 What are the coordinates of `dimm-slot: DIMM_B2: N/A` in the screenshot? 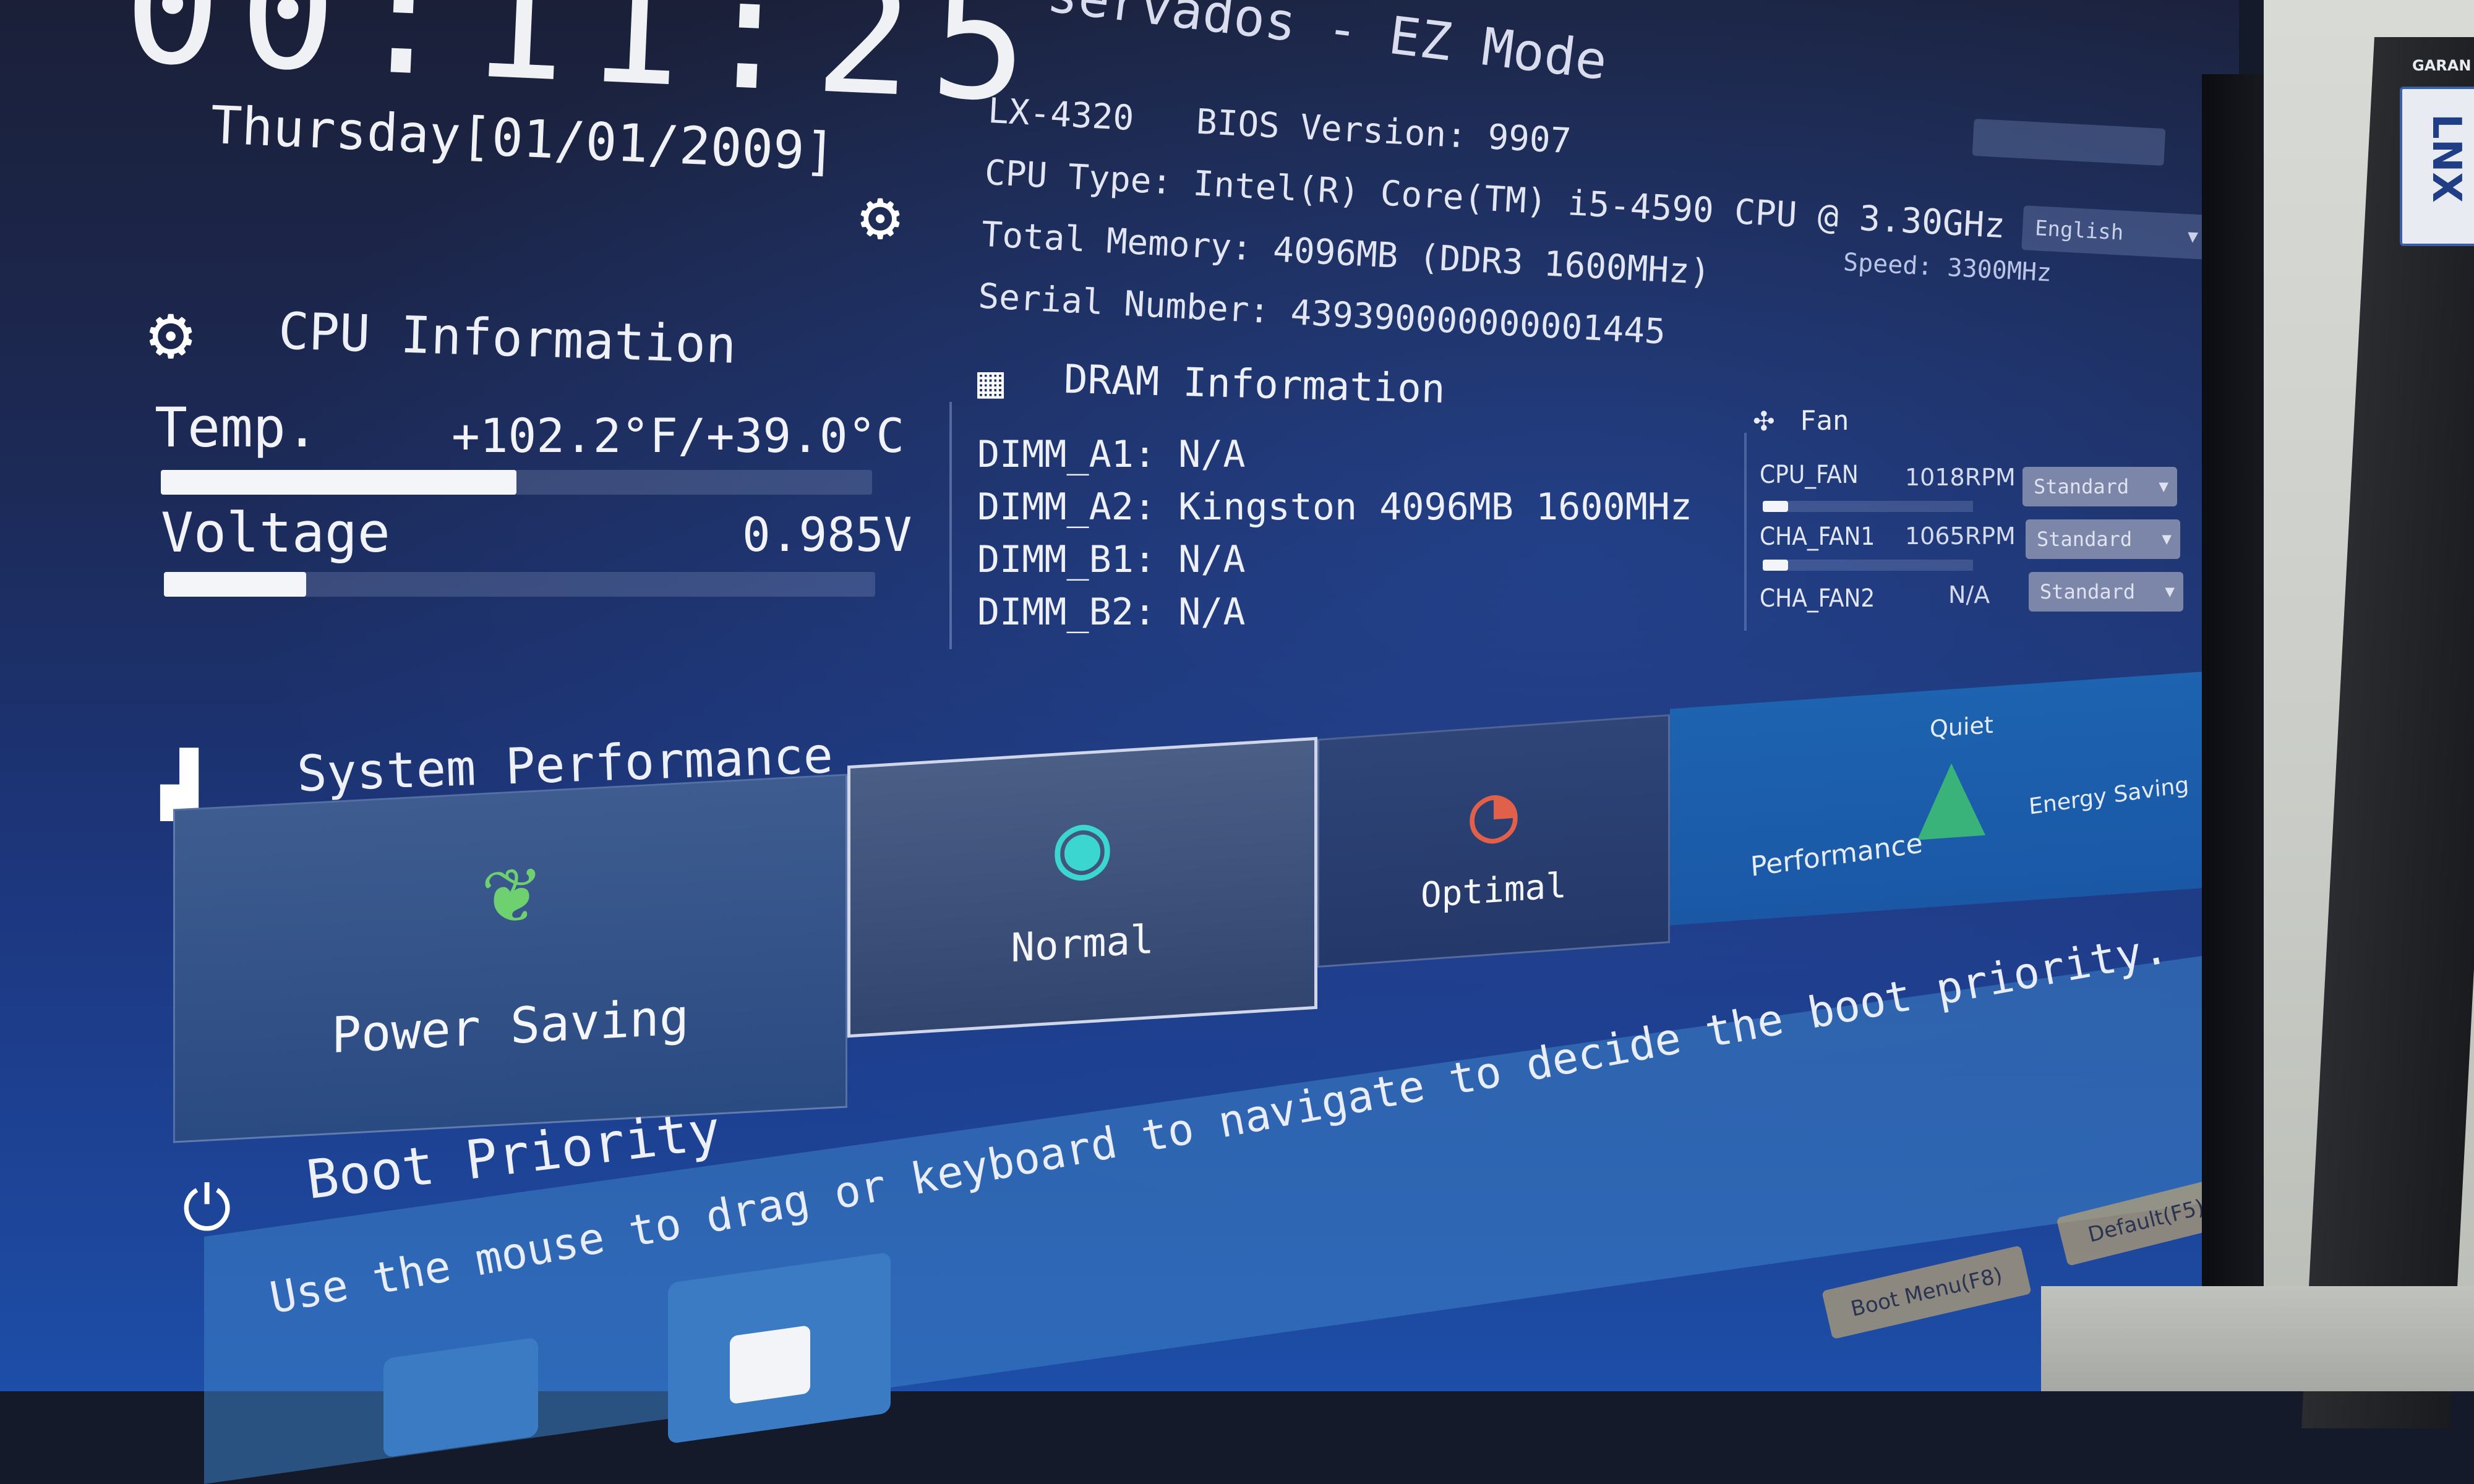 It's located at (1111, 612).